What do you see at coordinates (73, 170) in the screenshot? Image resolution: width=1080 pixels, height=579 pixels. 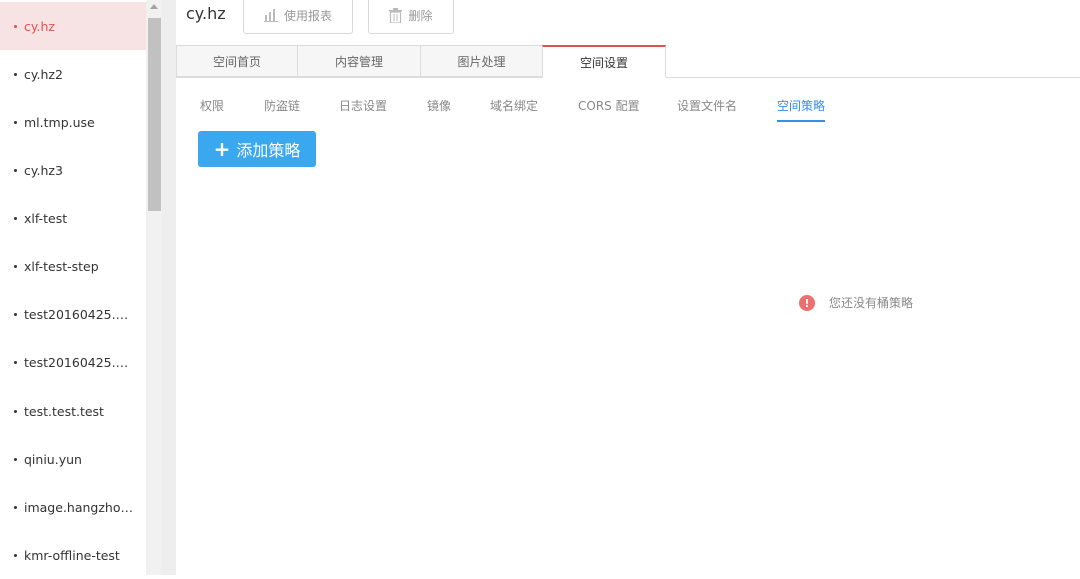 I see `sidebar-item: cy.hz3` at bounding box center [73, 170].